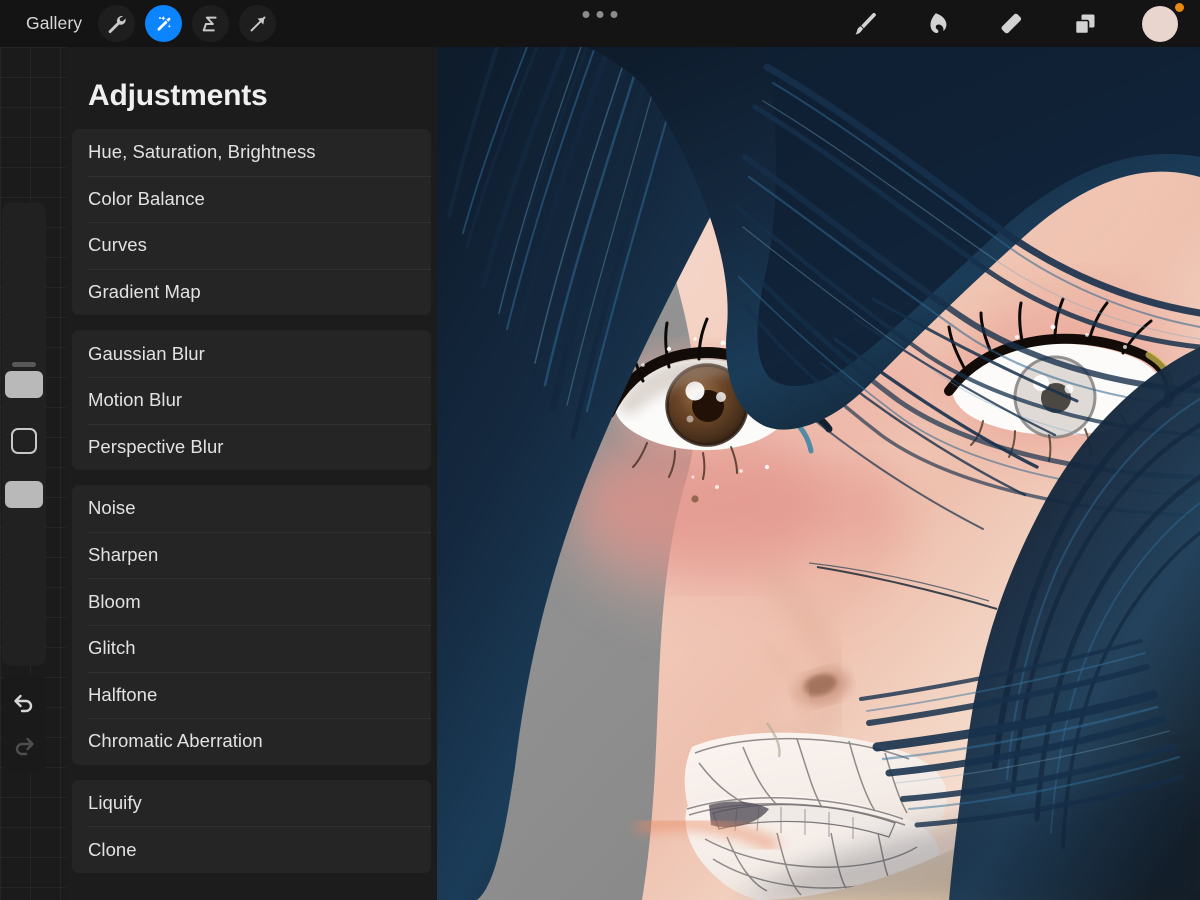 The image size is (1200, 900). I want to click on menu-item-gaussian-blur: Gaussian Blur, so click(251, 353).